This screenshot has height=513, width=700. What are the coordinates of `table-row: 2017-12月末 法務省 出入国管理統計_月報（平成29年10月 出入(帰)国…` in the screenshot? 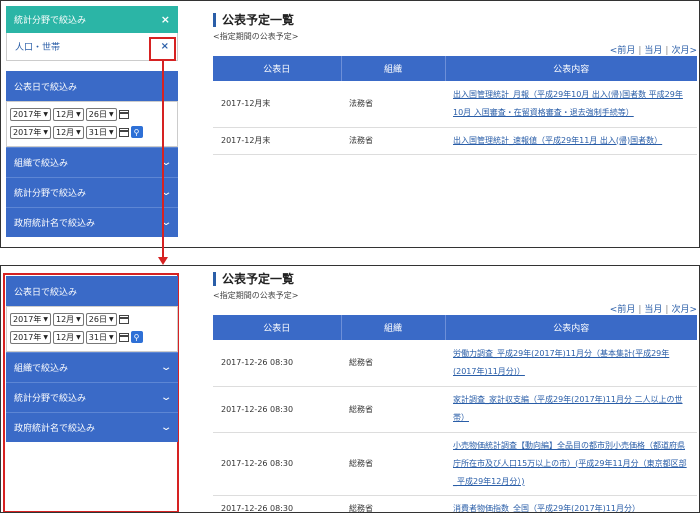 It's located at (455, 104).